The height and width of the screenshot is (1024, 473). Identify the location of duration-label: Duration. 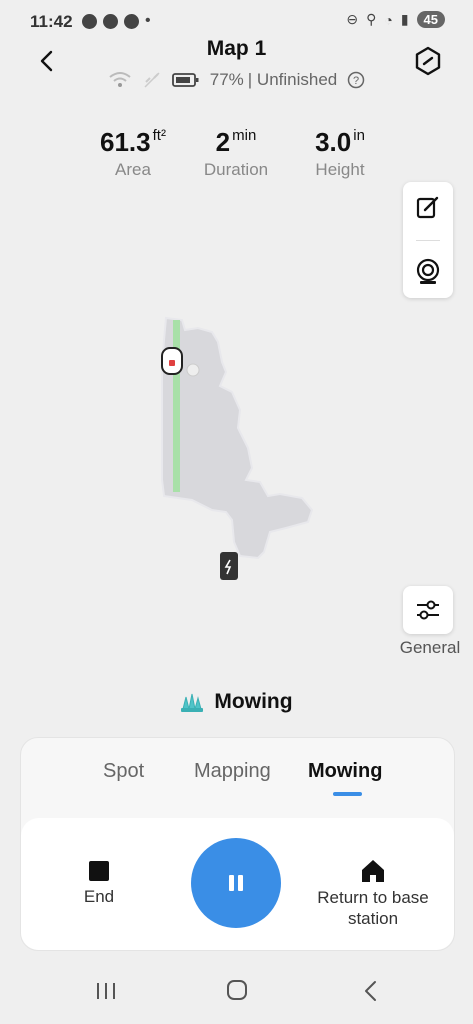
(236, 169).